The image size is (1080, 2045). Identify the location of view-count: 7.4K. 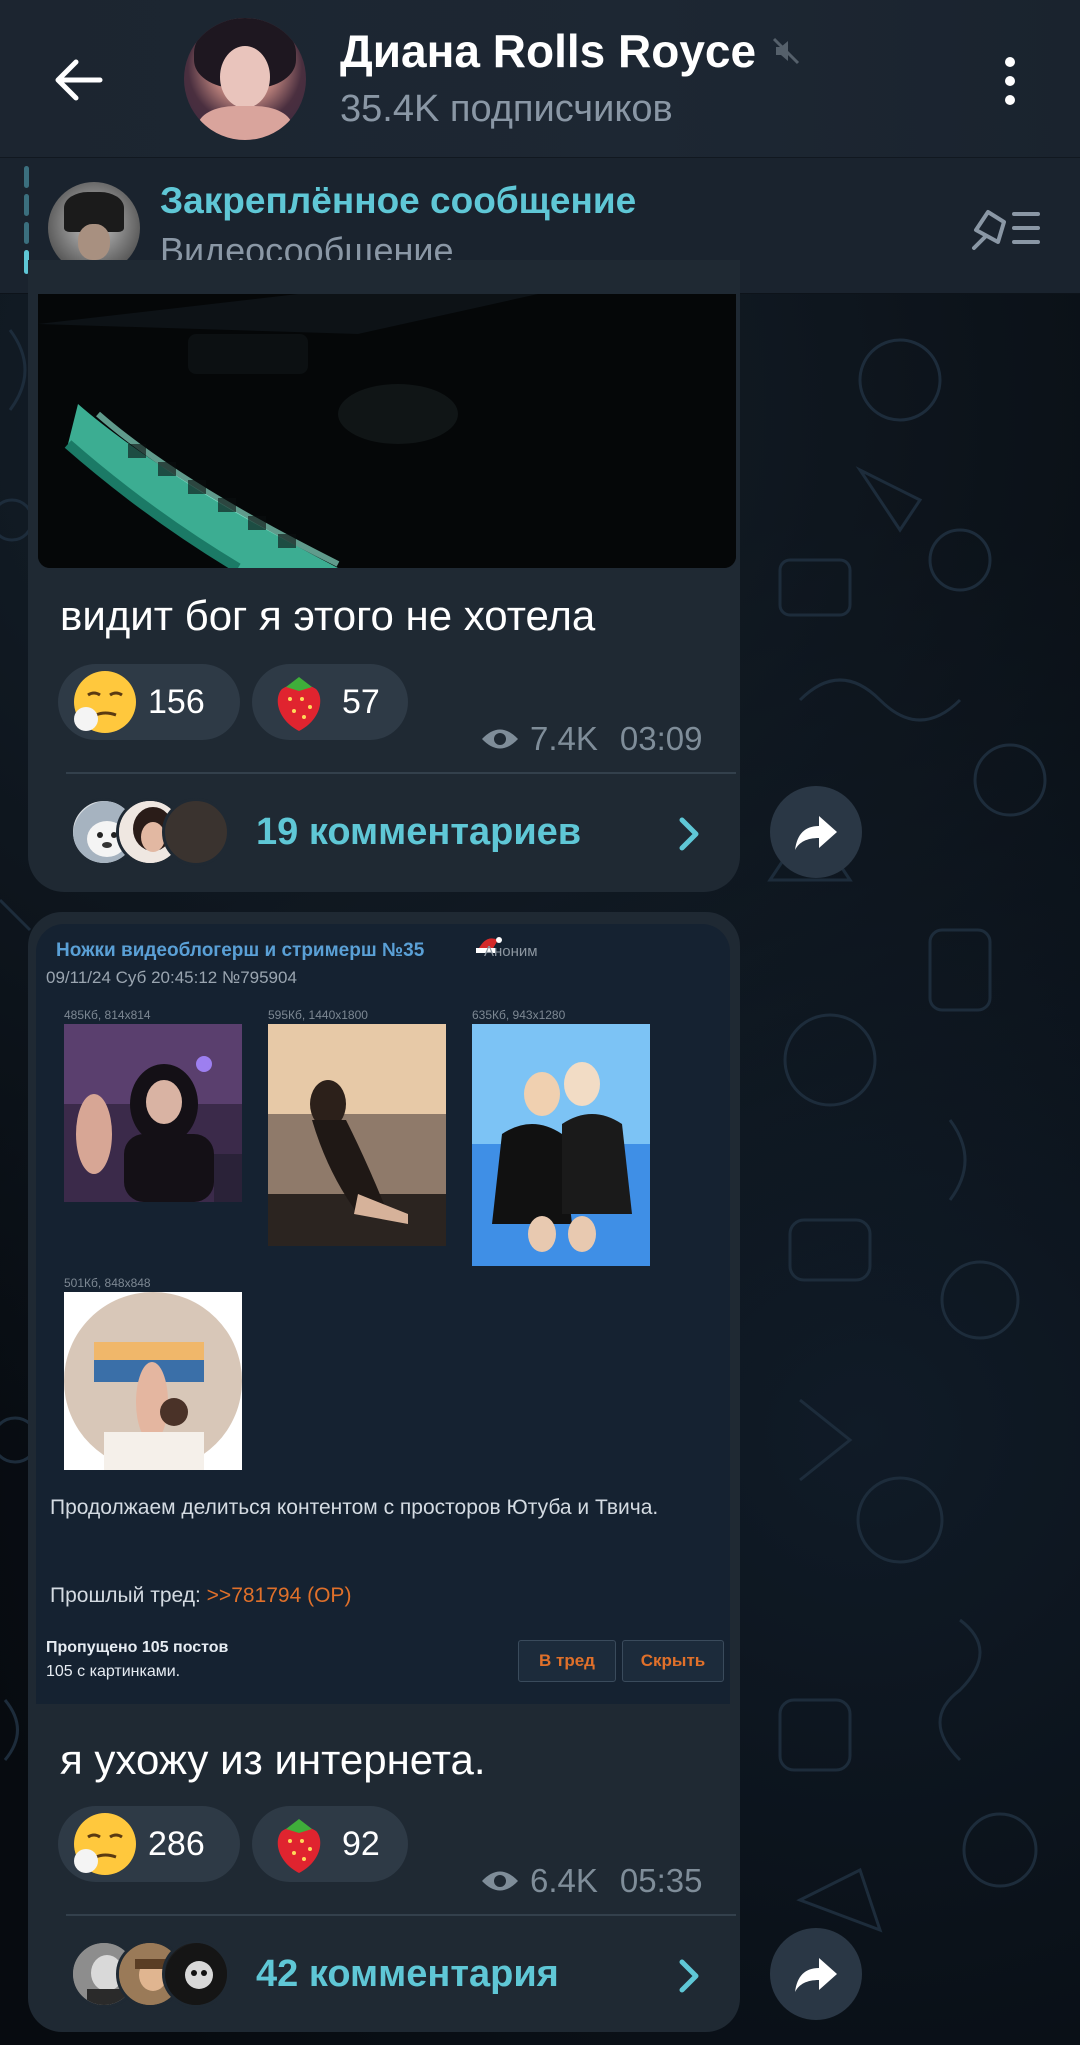
(564, 738).